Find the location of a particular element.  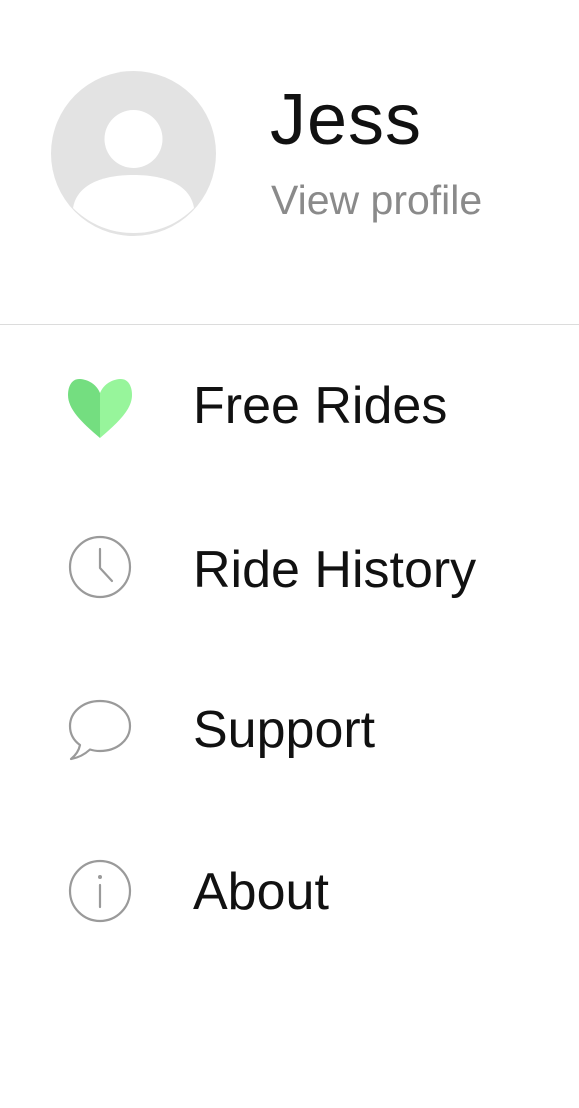

avatar is located at coordinates (133, 153).